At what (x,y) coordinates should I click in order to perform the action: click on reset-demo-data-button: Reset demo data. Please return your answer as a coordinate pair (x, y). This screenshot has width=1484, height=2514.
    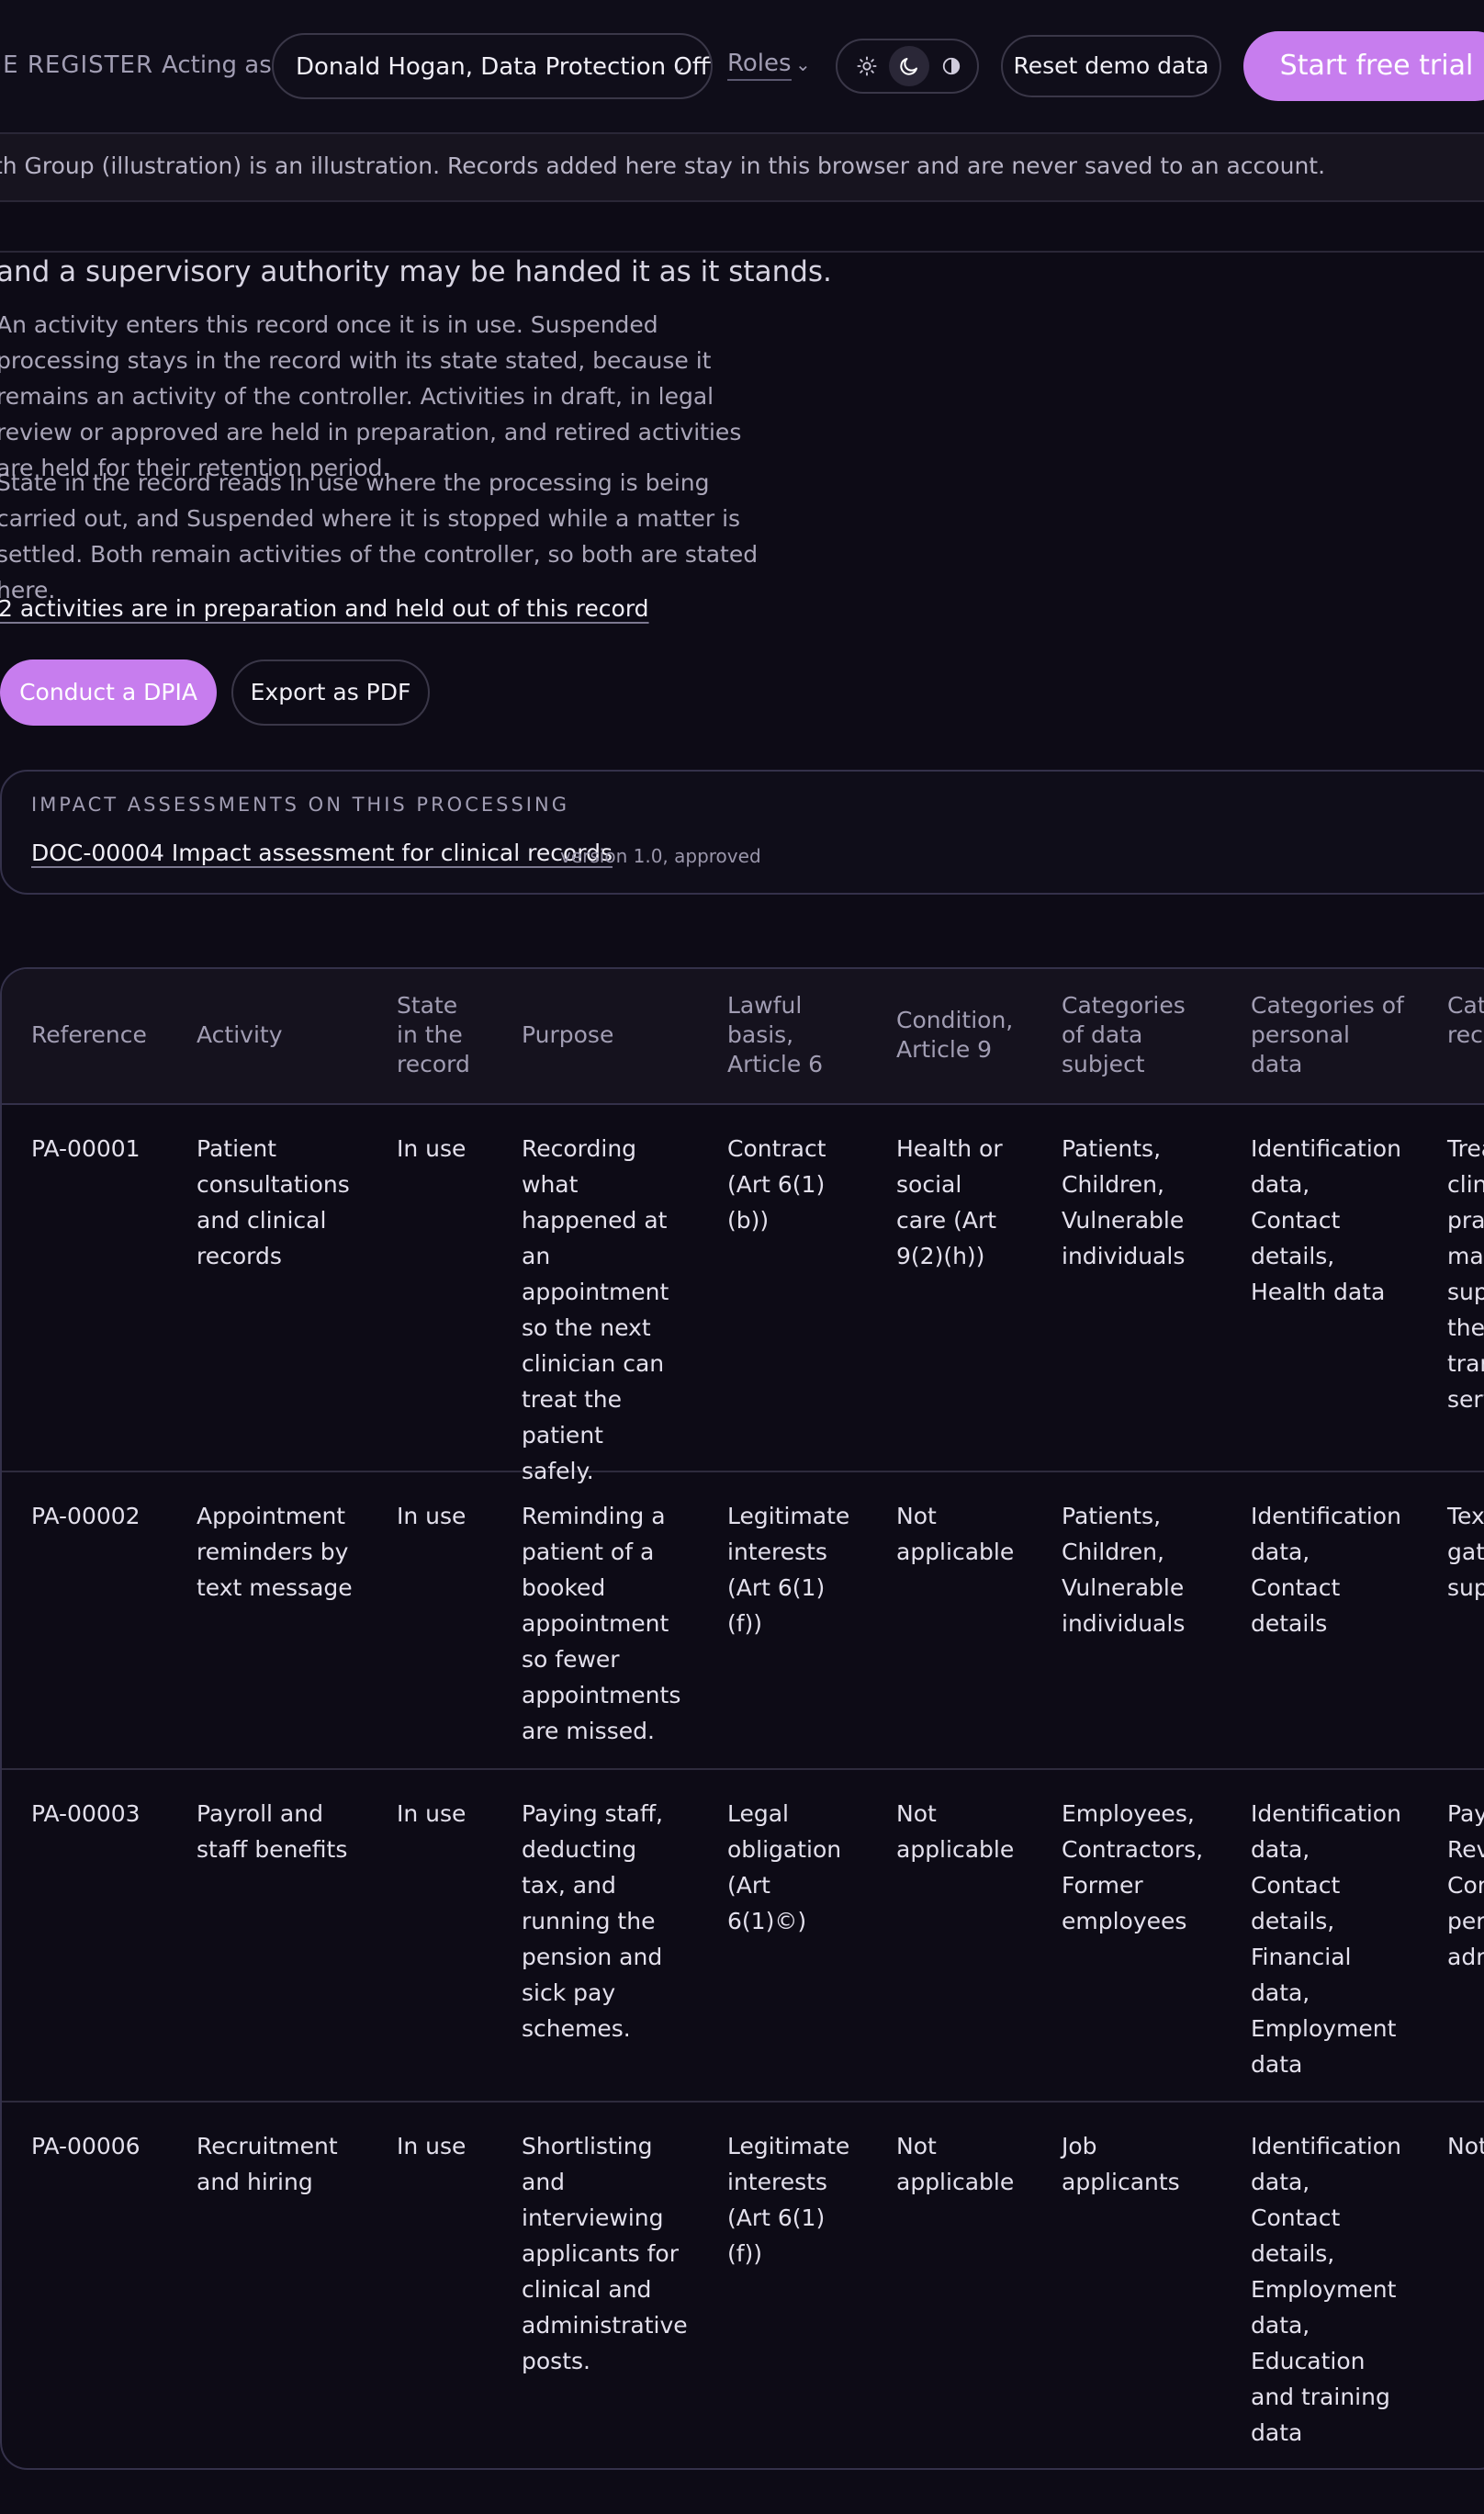
    Looking at the image, I should click on (1111, 66).